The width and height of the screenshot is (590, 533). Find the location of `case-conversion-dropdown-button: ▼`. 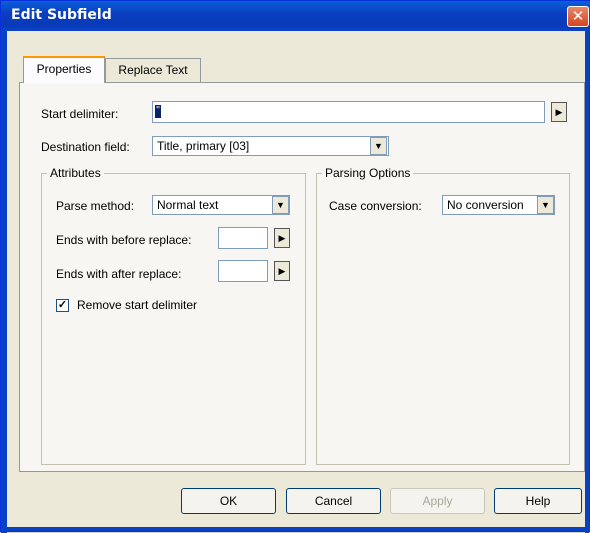

case-conversion-dropdown-button: ▼ is located at coordinates (545, 205).